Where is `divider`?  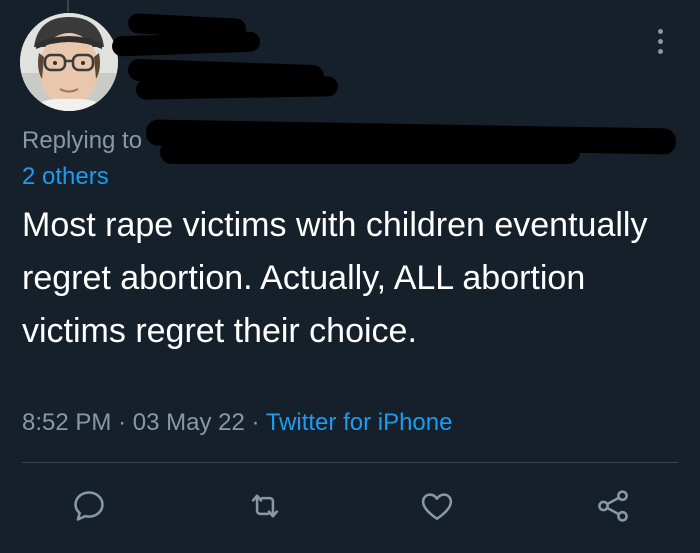 divider is located at coordinates (350, 462).